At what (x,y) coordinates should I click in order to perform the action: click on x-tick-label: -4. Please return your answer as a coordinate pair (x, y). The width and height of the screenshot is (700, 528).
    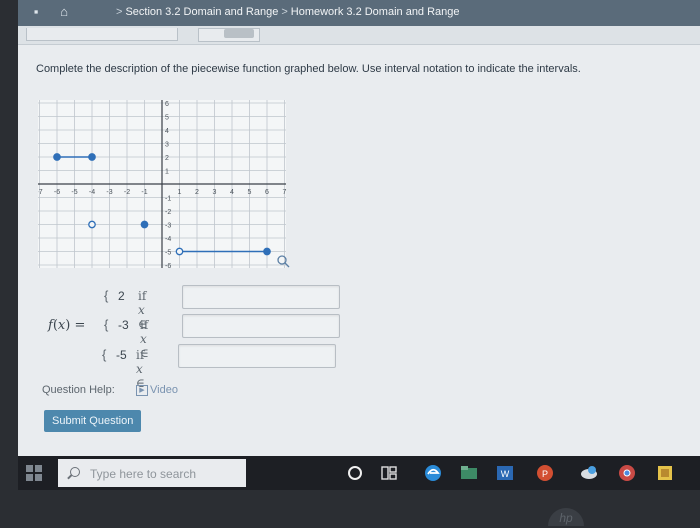
    Looking at the image, I should click on (92, 192).